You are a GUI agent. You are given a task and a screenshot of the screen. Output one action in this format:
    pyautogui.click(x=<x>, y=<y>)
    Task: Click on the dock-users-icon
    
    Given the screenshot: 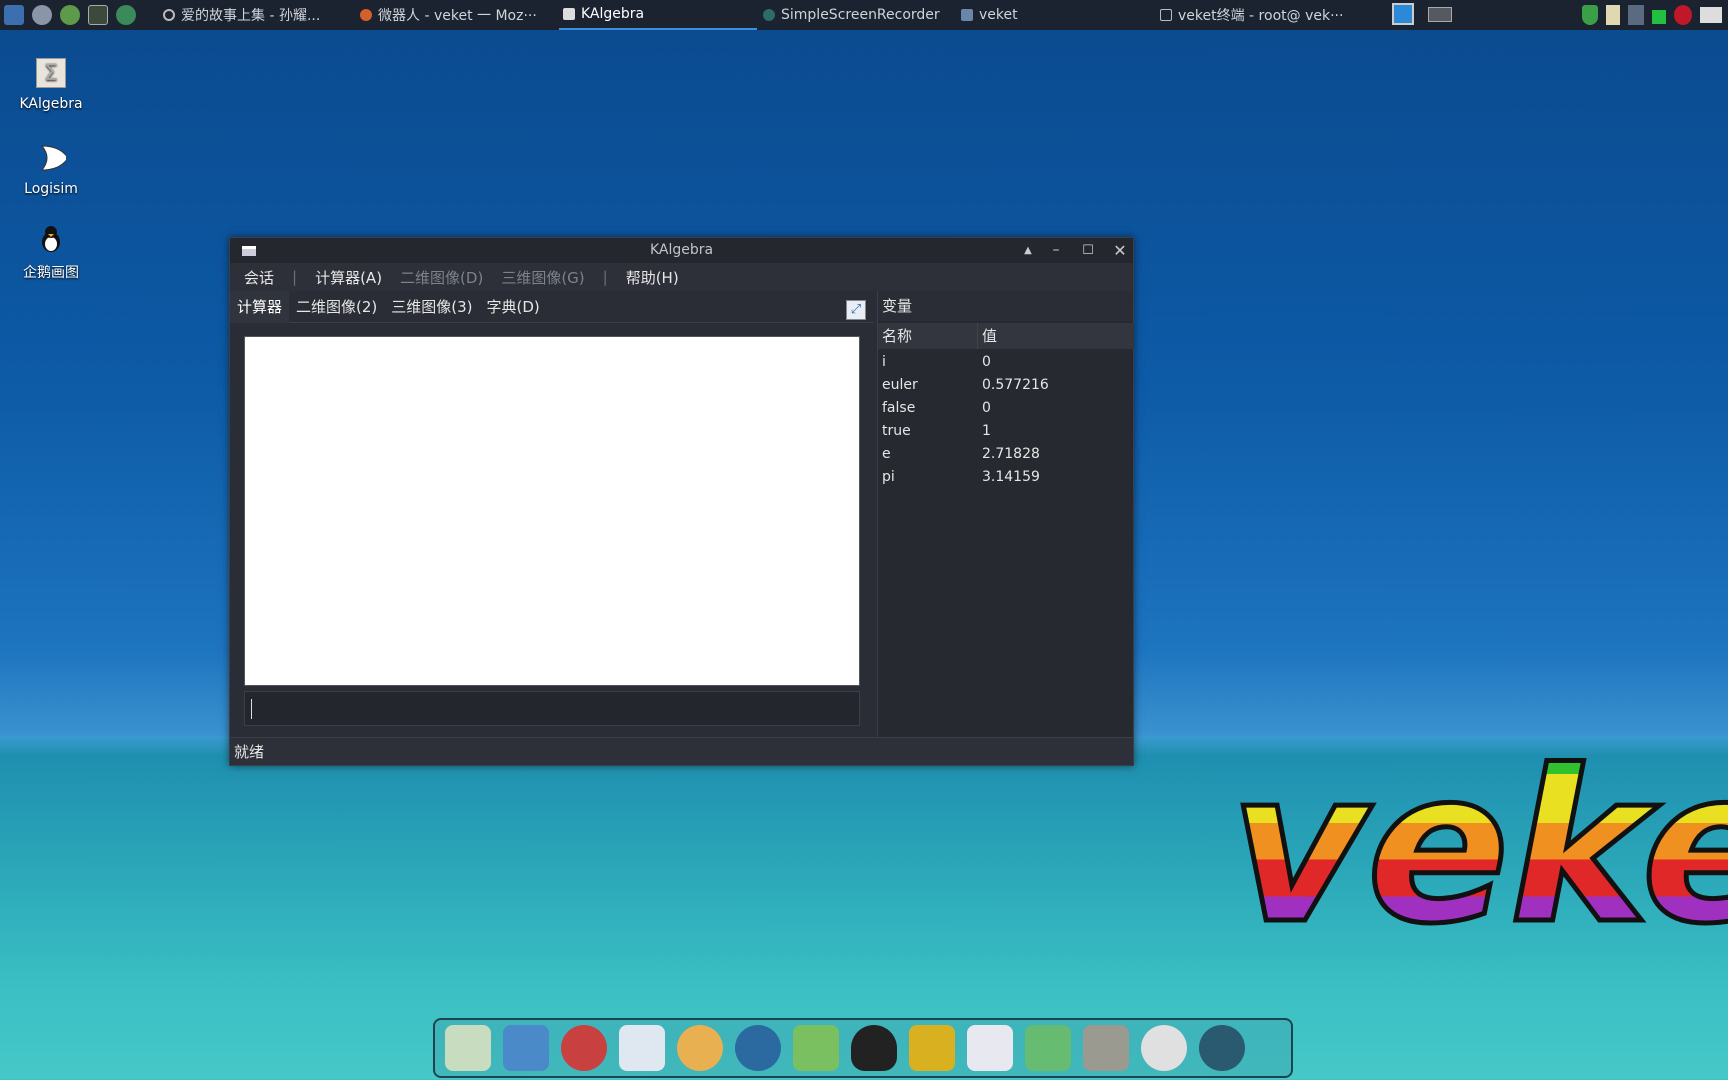 What is the action you would take?
    pyautogui.click(x=816, y=1048)
    